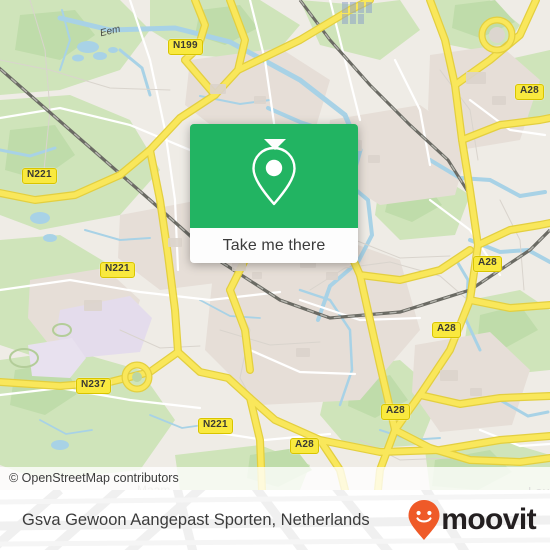  I want to click on road-shield-a28-9: A28, so click(304, 446).